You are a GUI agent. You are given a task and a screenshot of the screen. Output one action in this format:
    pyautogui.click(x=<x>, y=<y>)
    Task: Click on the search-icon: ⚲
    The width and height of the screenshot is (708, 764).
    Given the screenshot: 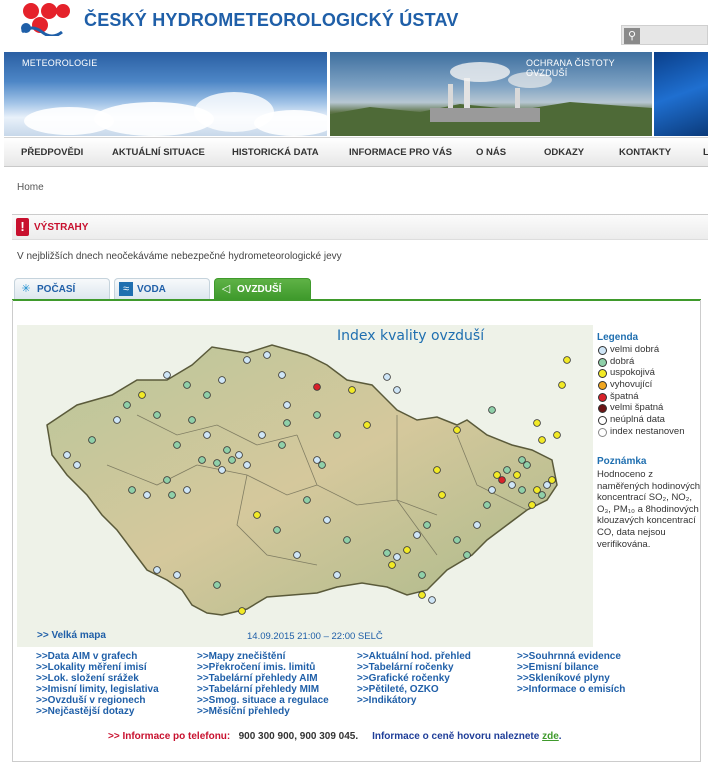 What is the action you would take?
    pyautogui.click(x=632, y=36)
    